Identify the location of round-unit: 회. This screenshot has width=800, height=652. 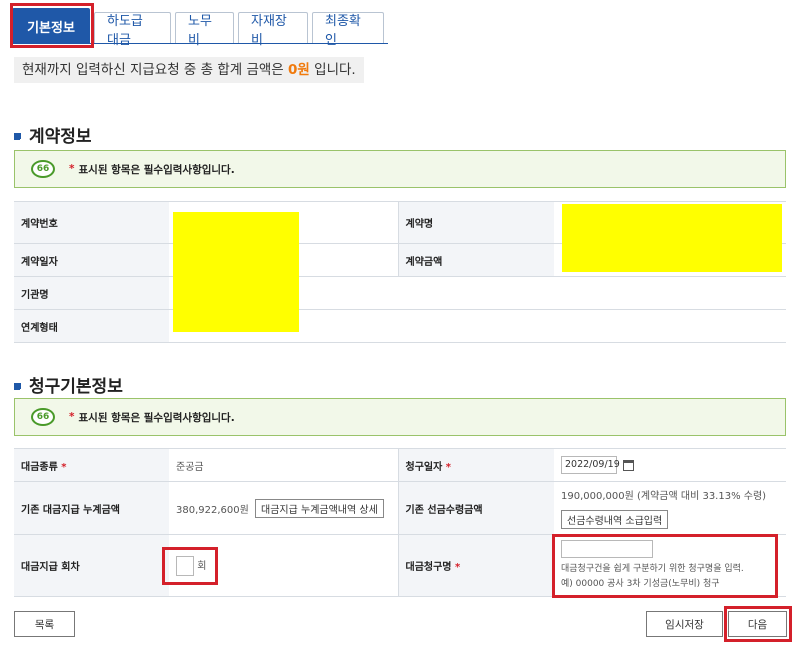
(202, 566).